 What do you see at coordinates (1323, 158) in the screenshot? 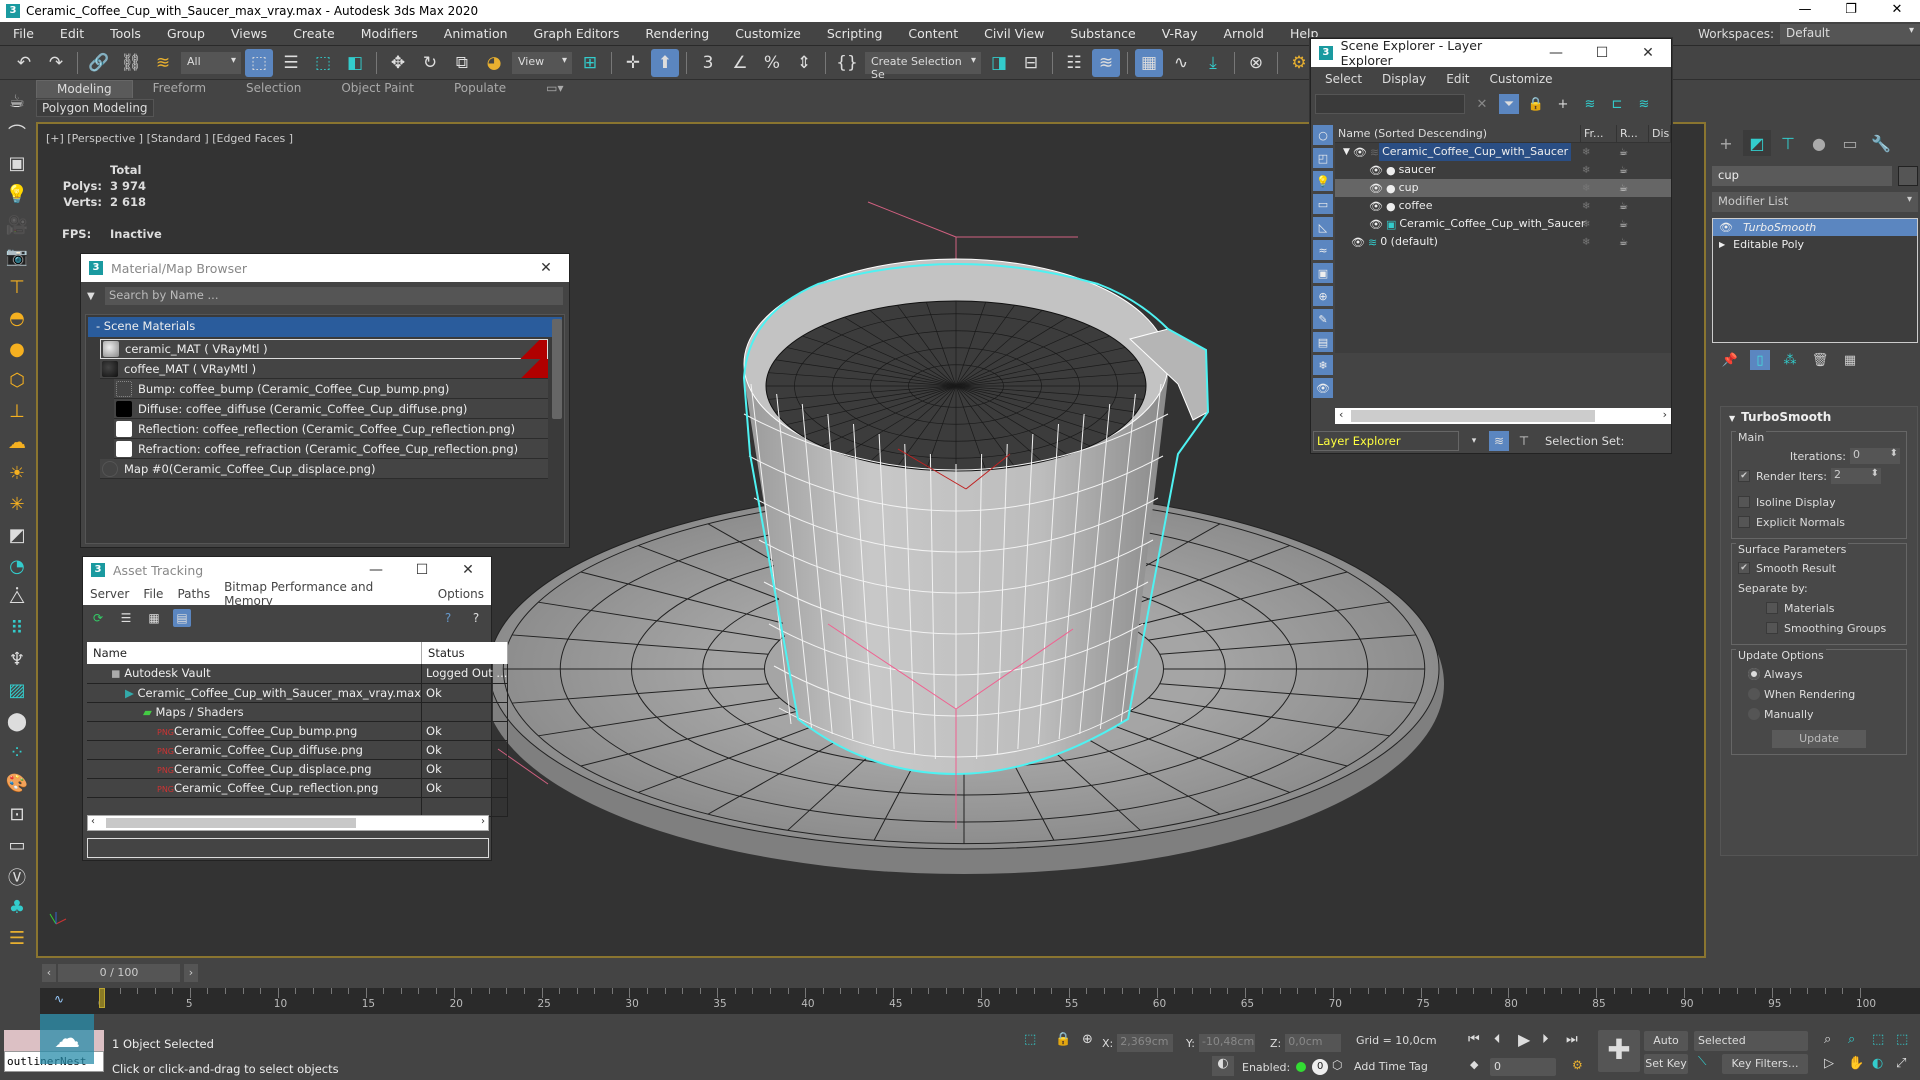
I see `shapes-filter-icon: ◰` at bounding box center [1323, 158].